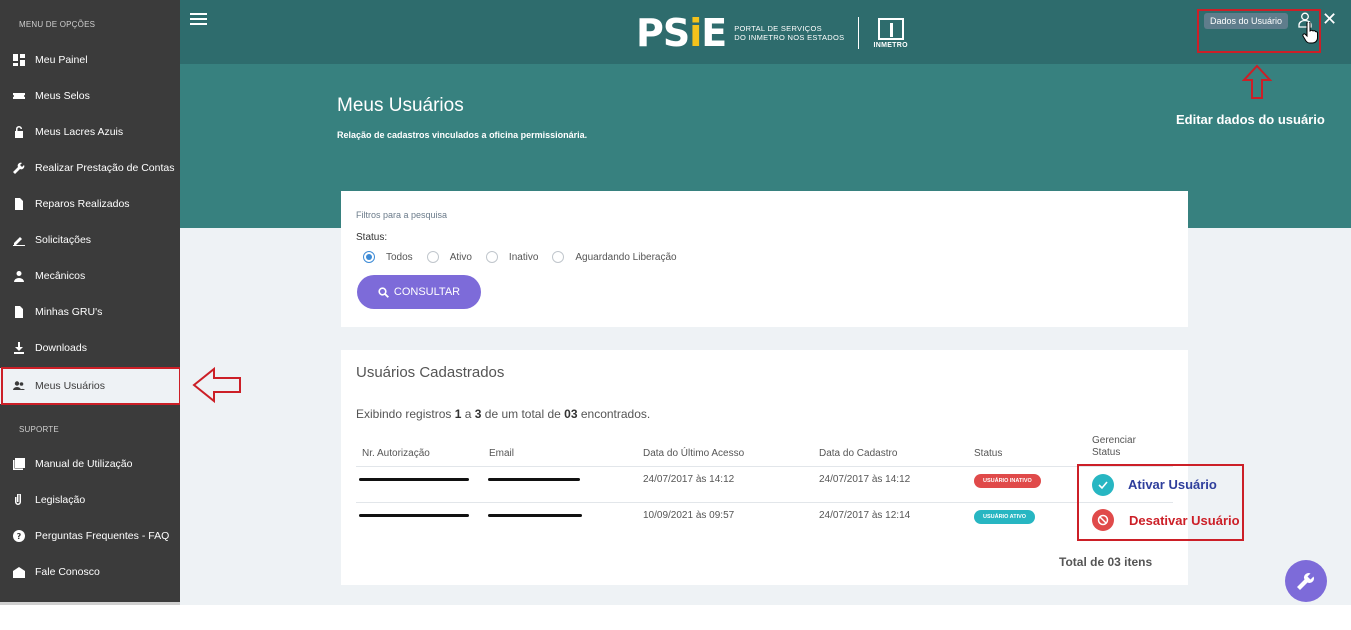  What do you see at coordinates (865, 515) in the screenshot?
I see `table-cell-created: 24/07/2017 às 12:14` at bounding box center [865, 515].